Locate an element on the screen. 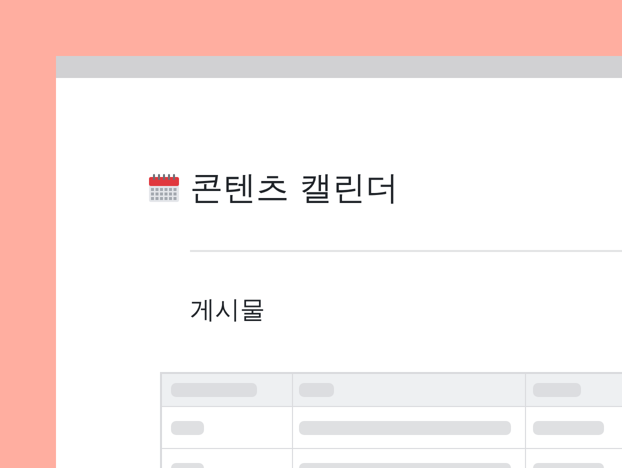  page-title: 콘텐츠 캘린더 is located at coordinates (294, 188).